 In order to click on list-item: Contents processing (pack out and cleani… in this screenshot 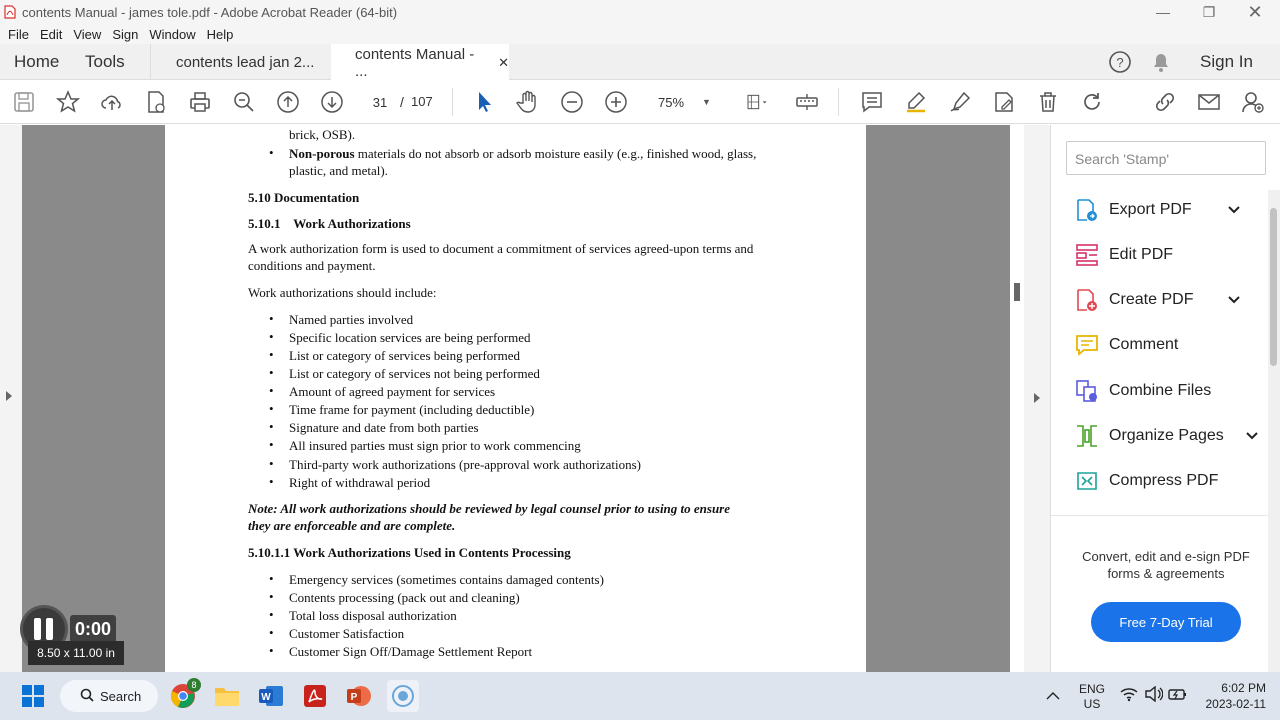, I will do `click(404, 597)`.